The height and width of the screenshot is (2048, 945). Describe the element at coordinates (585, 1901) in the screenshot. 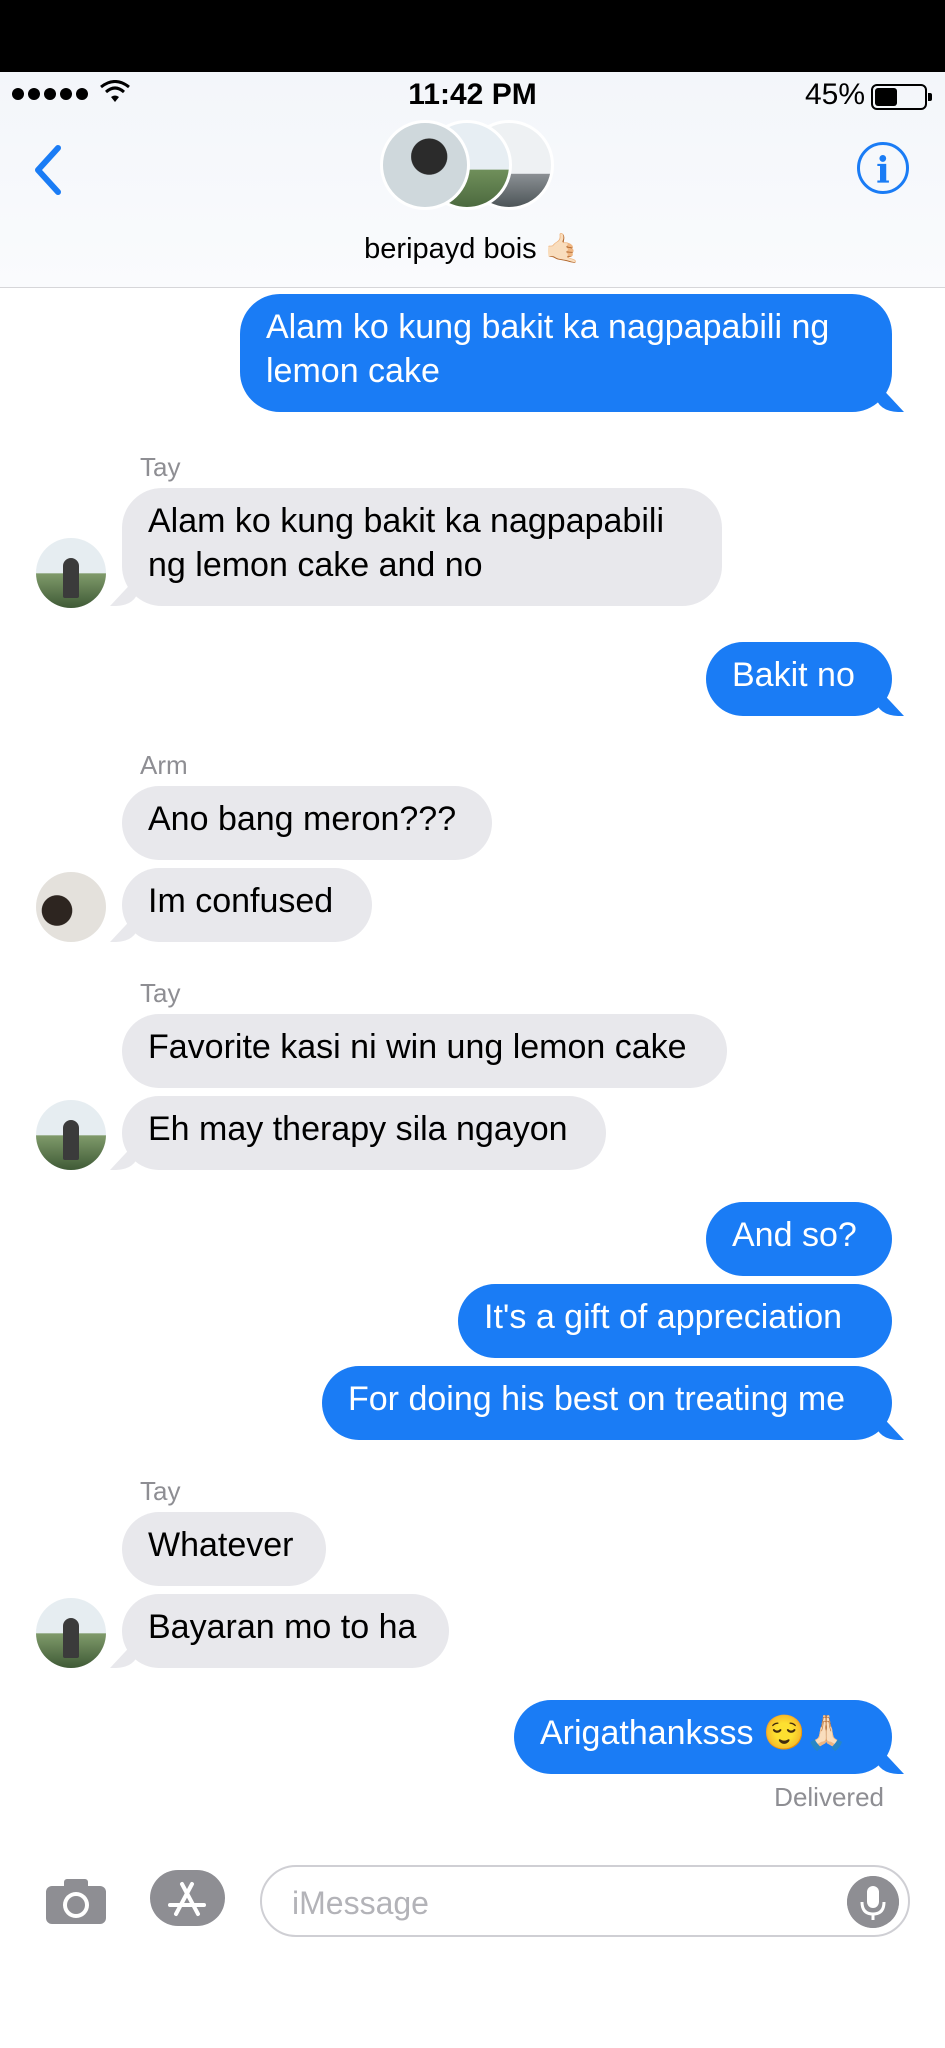

I see `message-input: iMessage` at that location.